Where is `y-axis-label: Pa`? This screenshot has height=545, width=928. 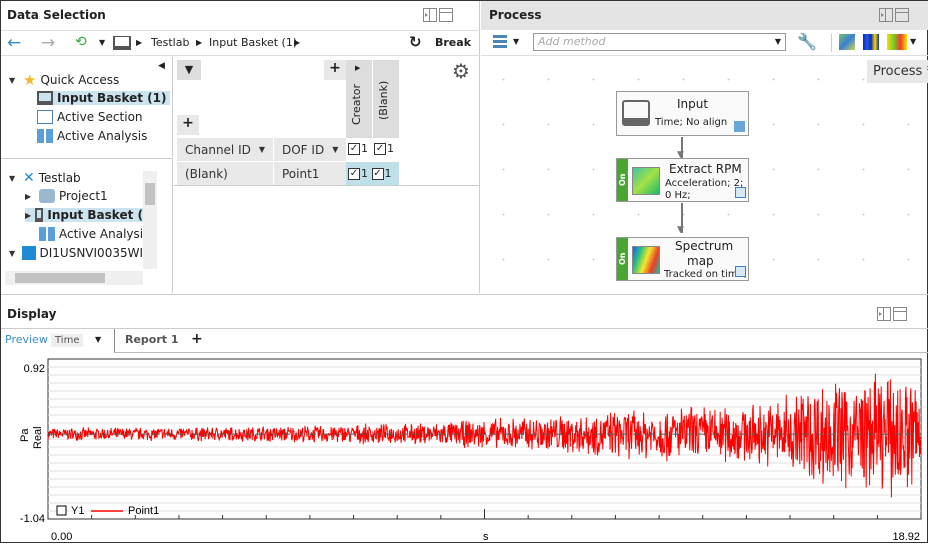 y-axis-label: Pa is located at coordinates (25, 435).